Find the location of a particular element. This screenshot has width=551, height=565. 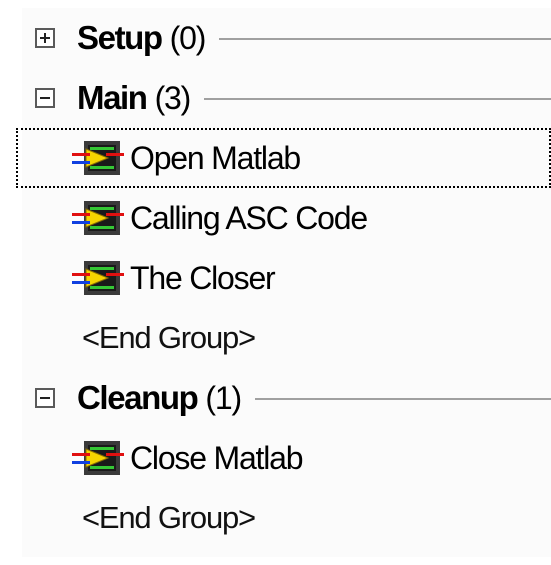

group-count: (1) is located at coordinates (223, 397).